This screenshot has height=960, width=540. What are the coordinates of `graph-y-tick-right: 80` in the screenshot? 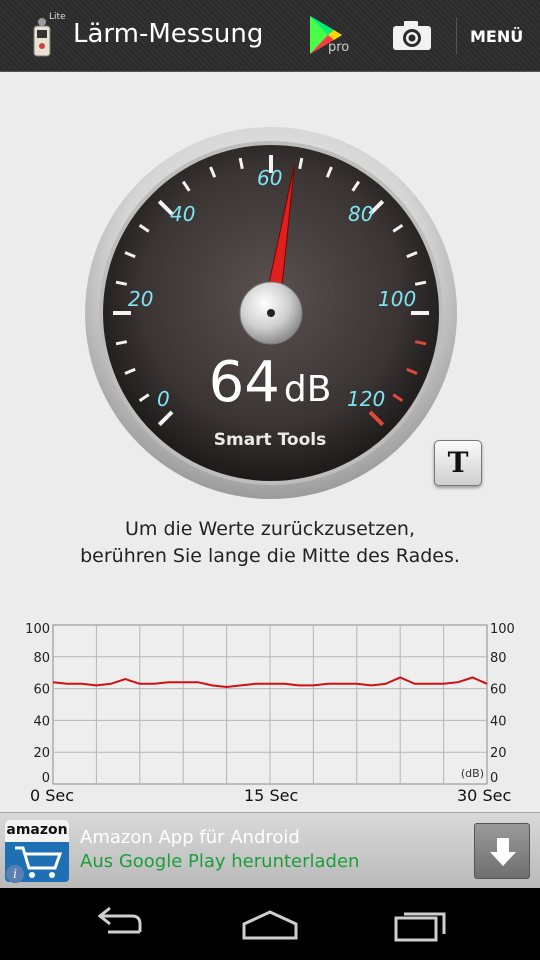 It's located at (498, 658).